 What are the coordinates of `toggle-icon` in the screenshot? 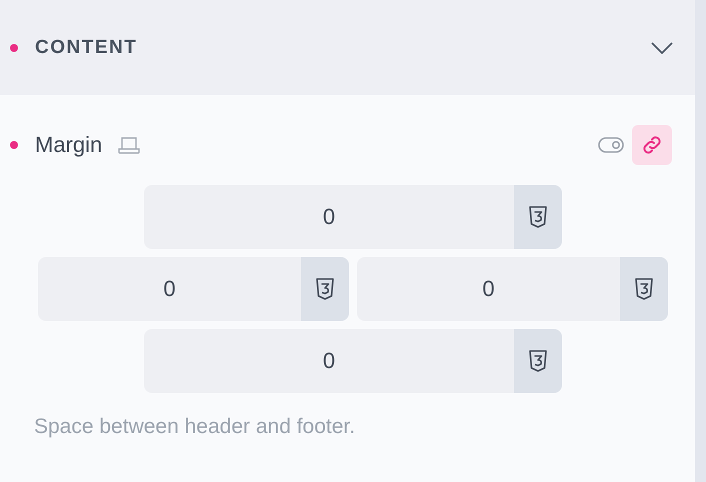 It's located at (611, 145).